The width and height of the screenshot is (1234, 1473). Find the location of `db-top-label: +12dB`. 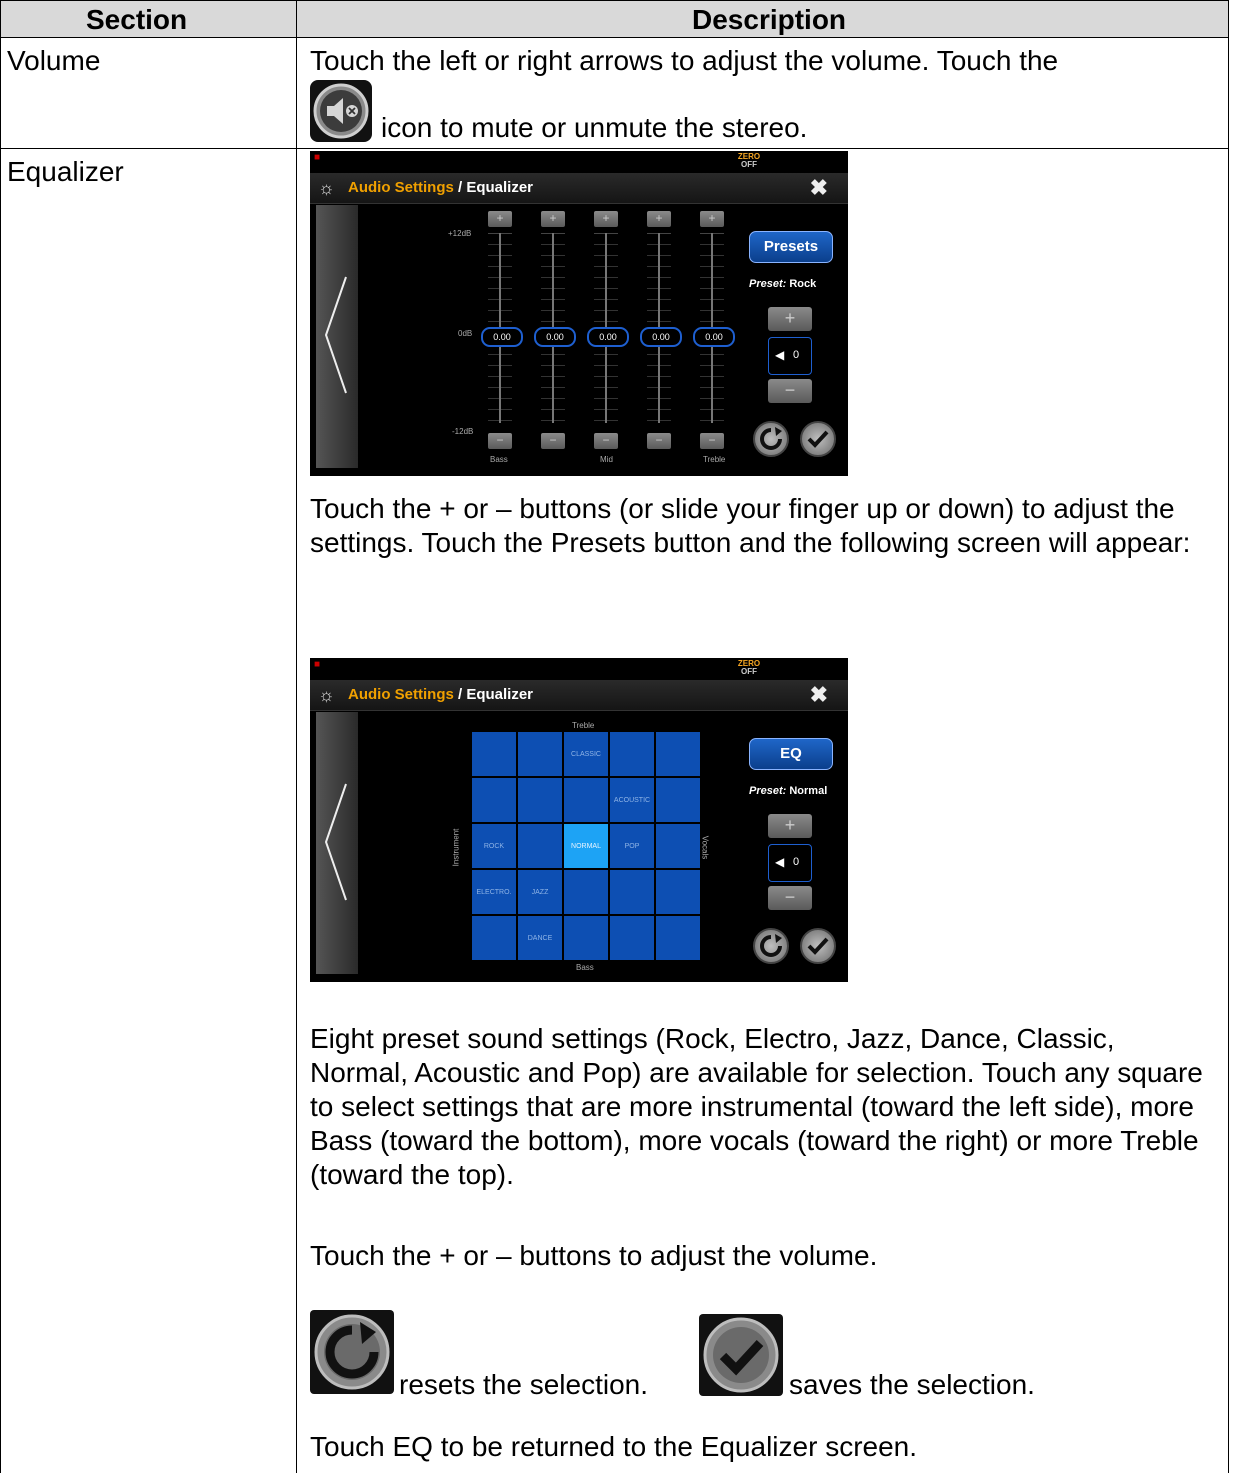

db-top-label: +12dB is located at coordinates (460, 233).